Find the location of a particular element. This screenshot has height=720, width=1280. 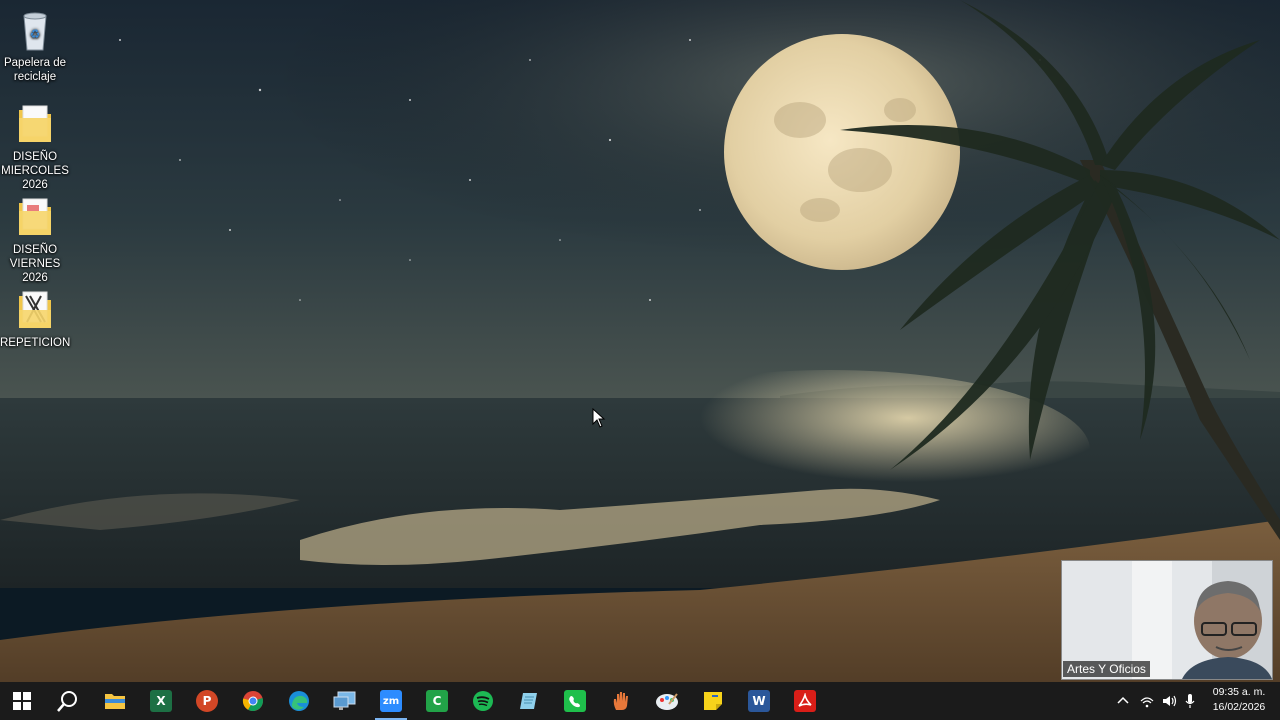

taskbar-app-file-explorer is located at coordinates (115, 701).